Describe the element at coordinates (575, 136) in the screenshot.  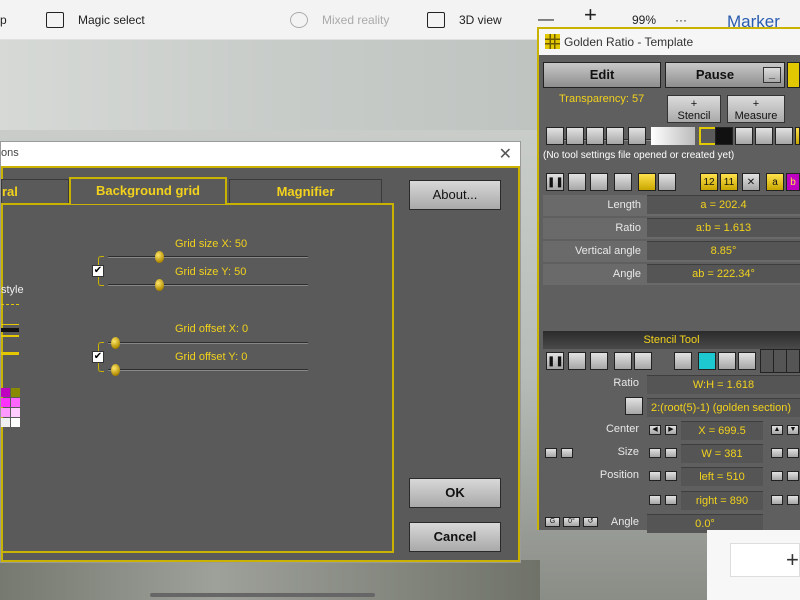
I see `open-file-icon` at that location.